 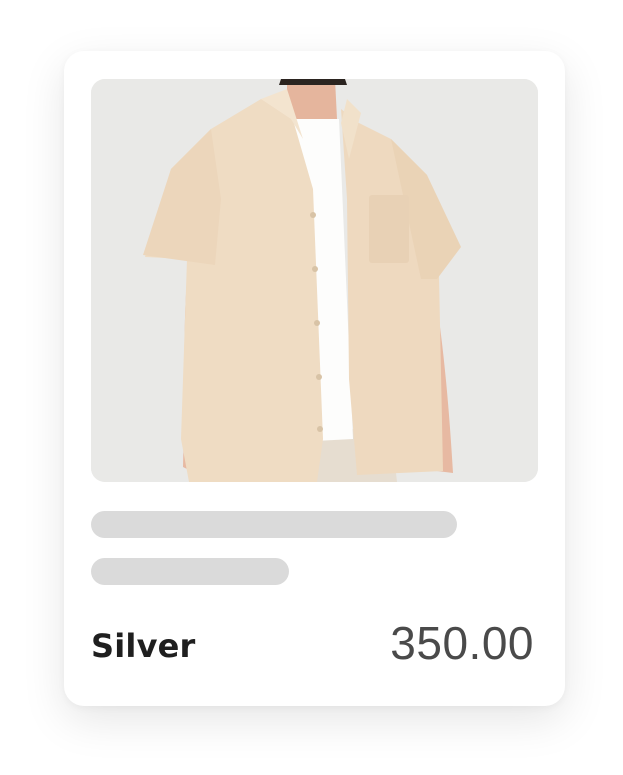 What do you see at coordinates (274, 524) in the screenshot?
I see `title-skeleton-placeholder` at bounding box center [274, 524].